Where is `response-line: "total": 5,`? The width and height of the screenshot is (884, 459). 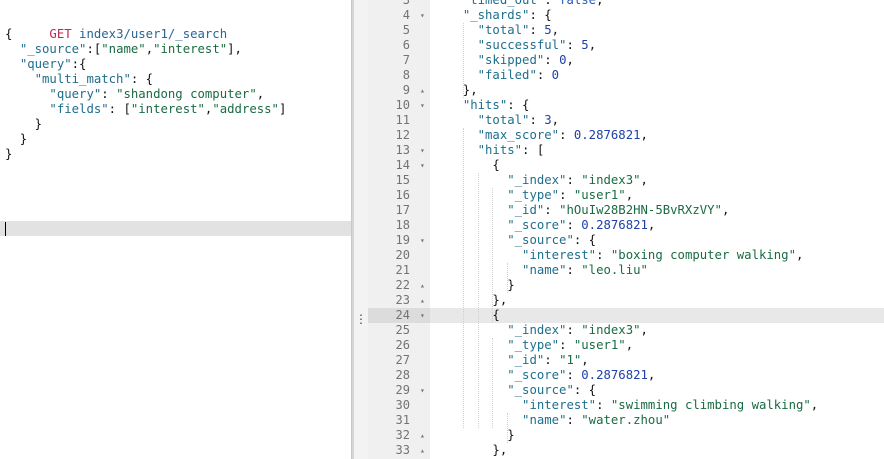
response-line: "total": 5, is located at coordinates (503, 30).